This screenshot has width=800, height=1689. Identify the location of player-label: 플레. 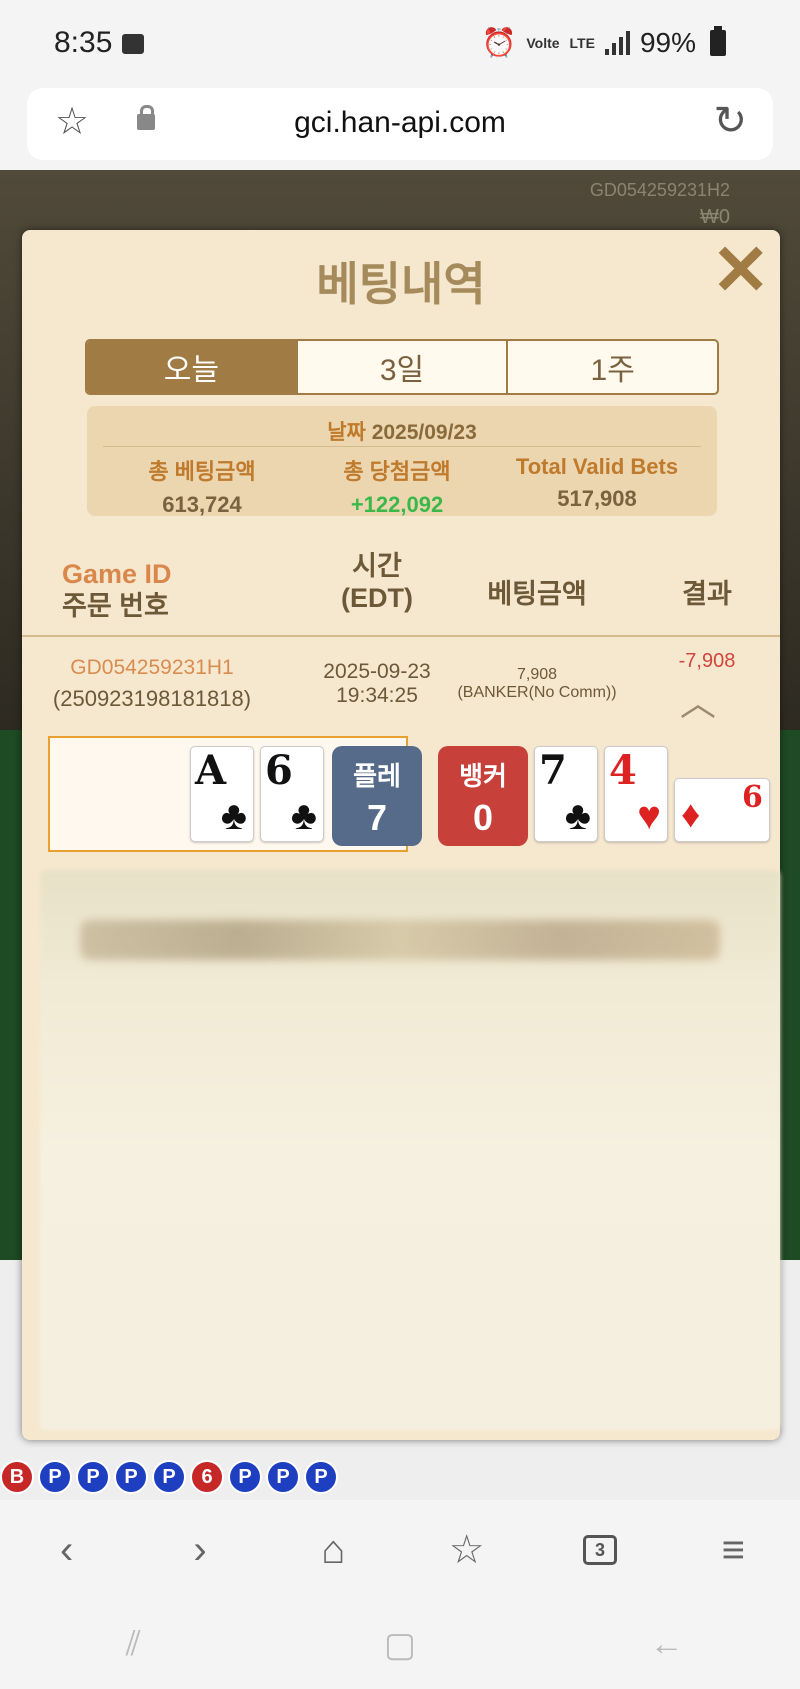
(377, 776).